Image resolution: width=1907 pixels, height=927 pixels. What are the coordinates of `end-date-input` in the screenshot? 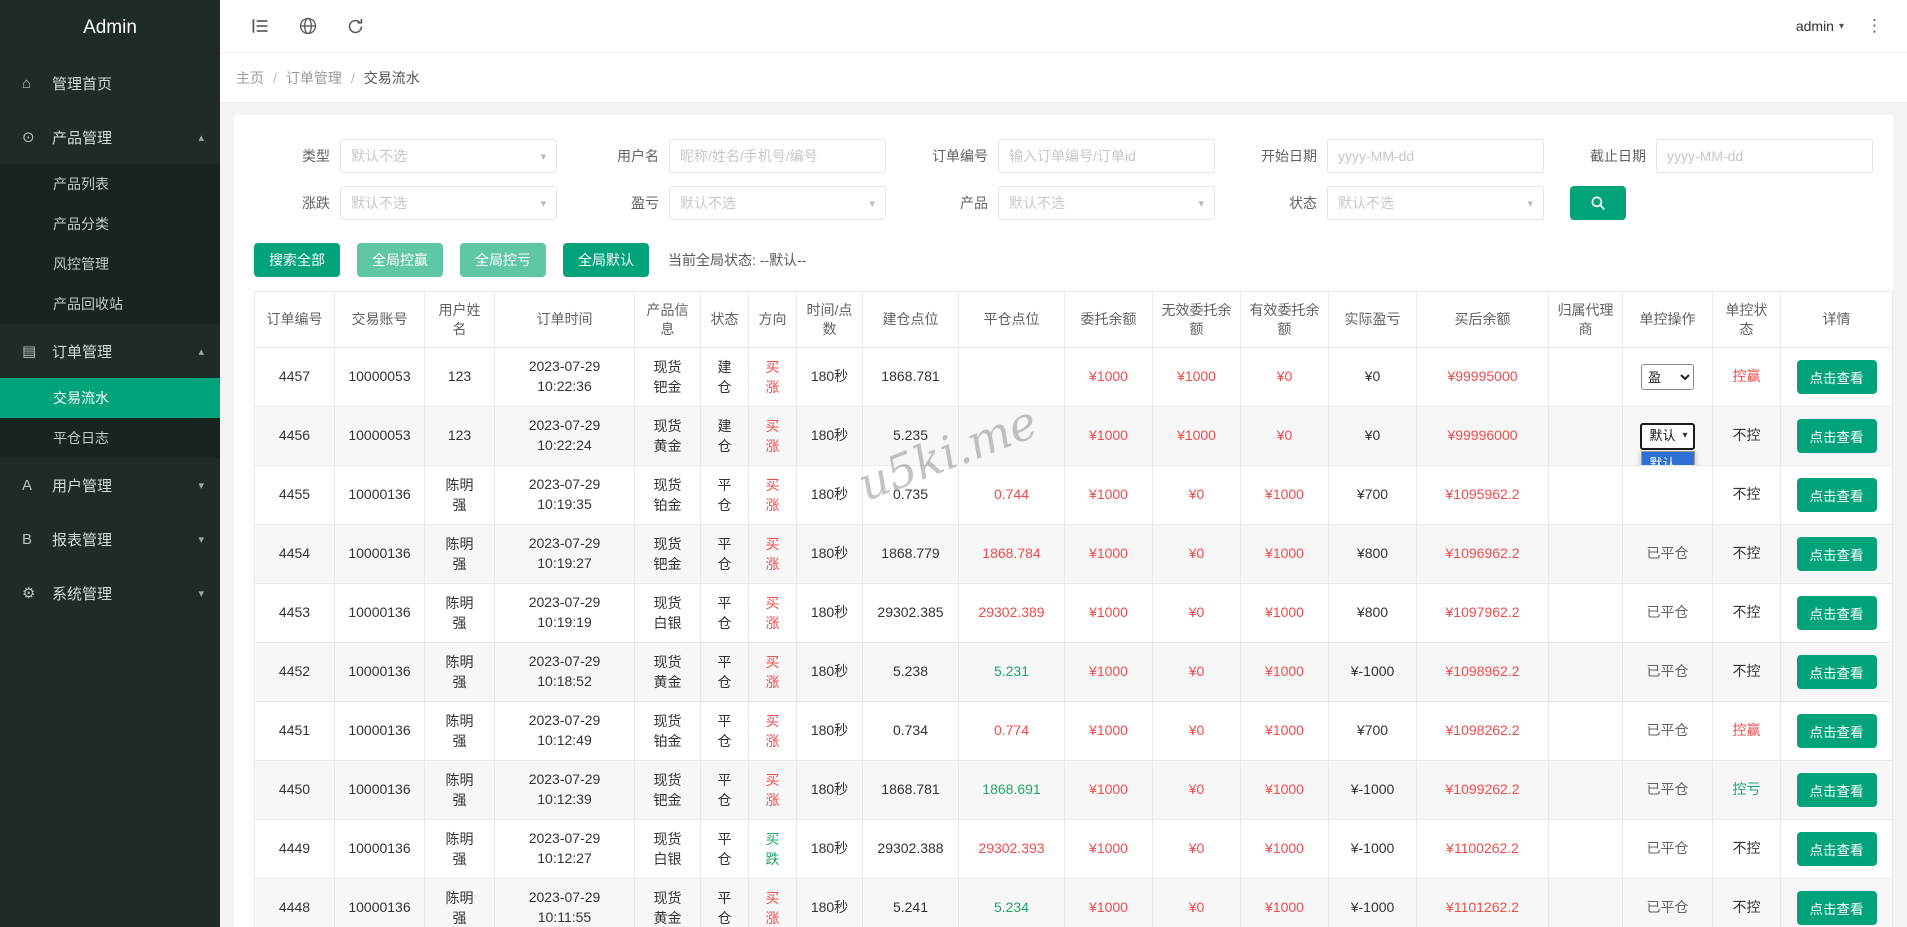 It's located at (1764, 156).